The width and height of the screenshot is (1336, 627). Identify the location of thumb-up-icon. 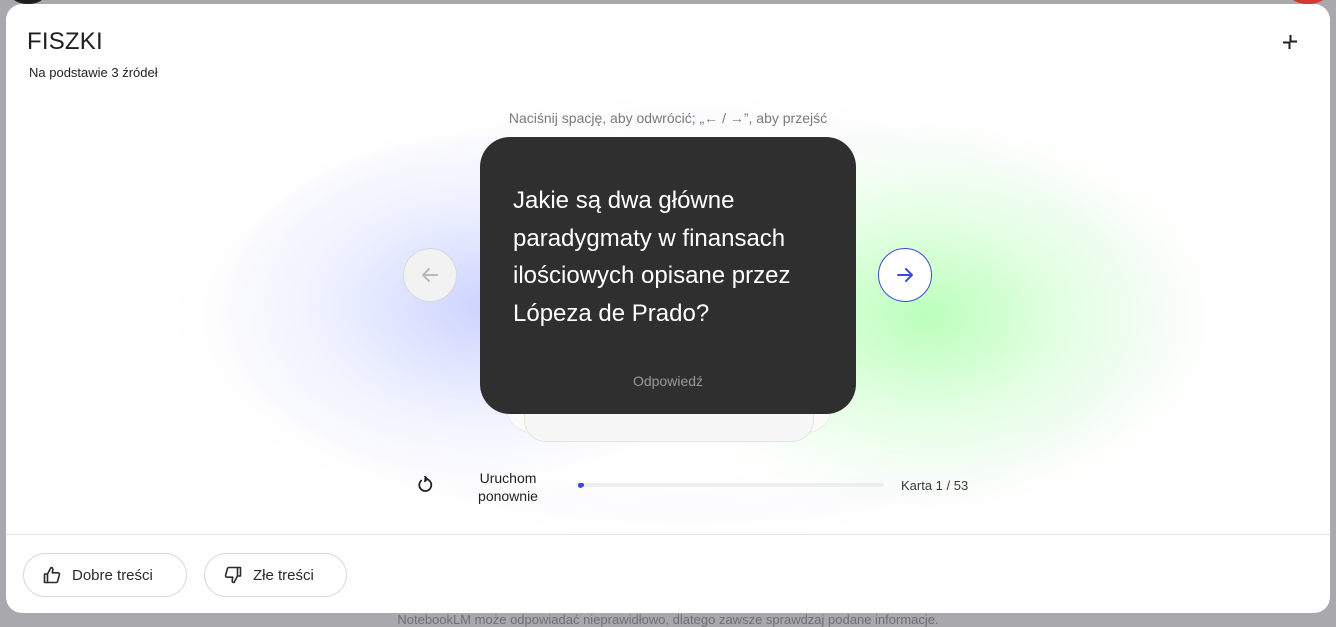
(52, 575).